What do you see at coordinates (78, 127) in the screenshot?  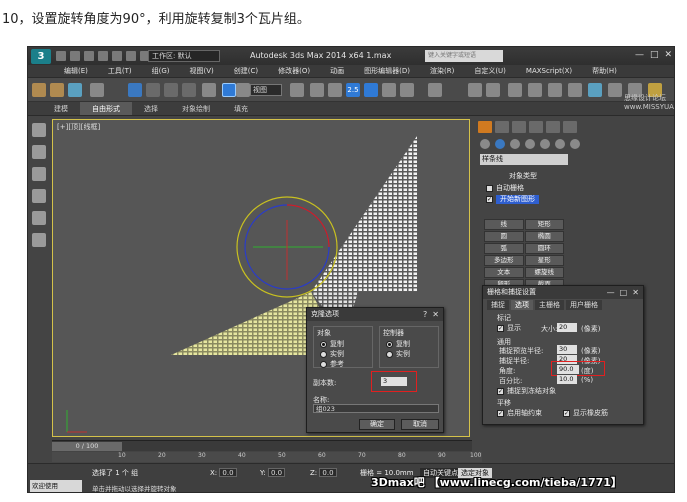 I see `viewport-label: [+][顶][线框]` at bounding box center [78, 127].